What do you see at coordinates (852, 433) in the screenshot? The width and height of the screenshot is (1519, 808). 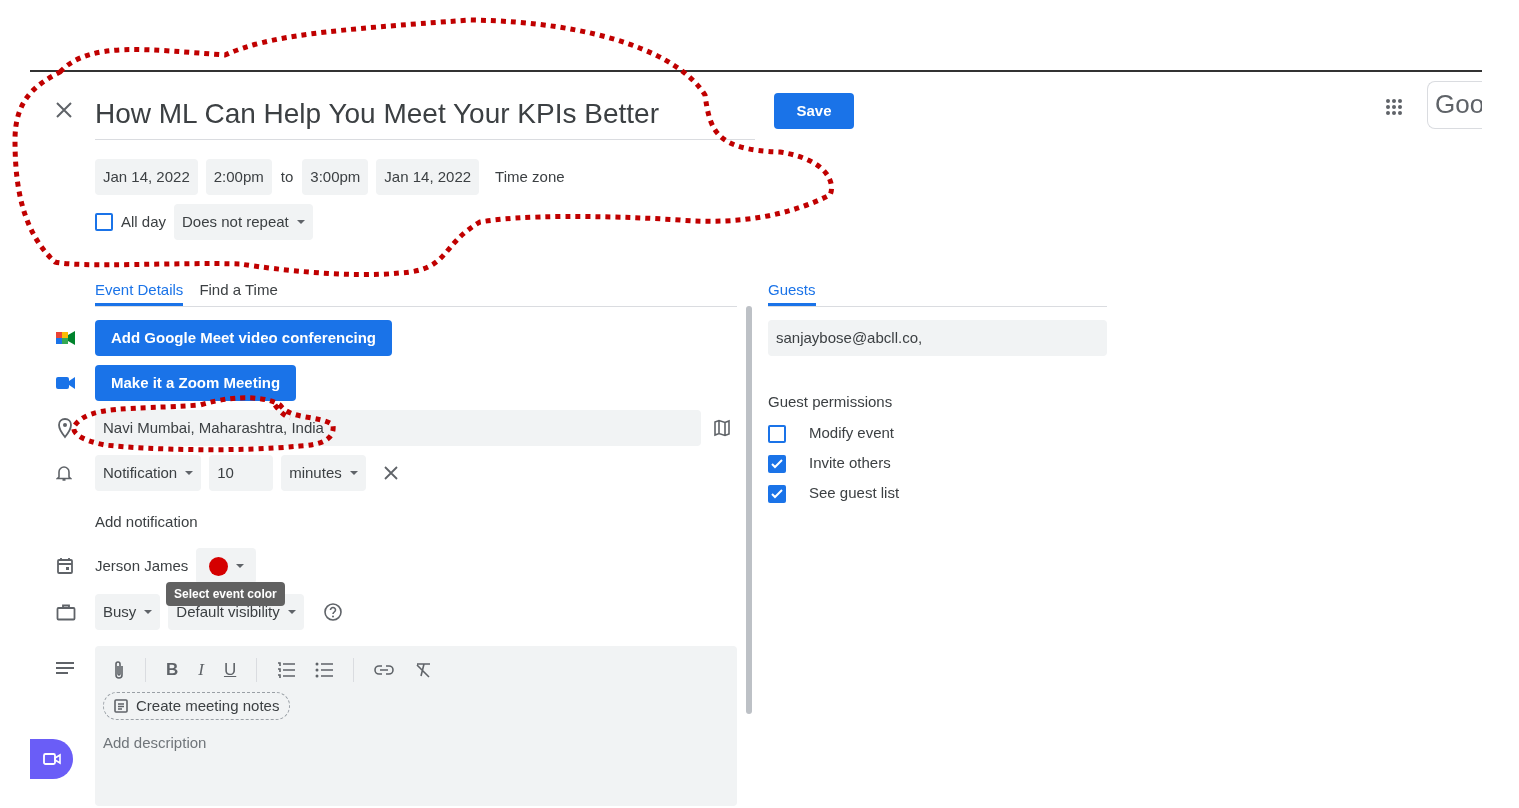 I see `permission-label: Modify event` at bounding box center [852, 433].